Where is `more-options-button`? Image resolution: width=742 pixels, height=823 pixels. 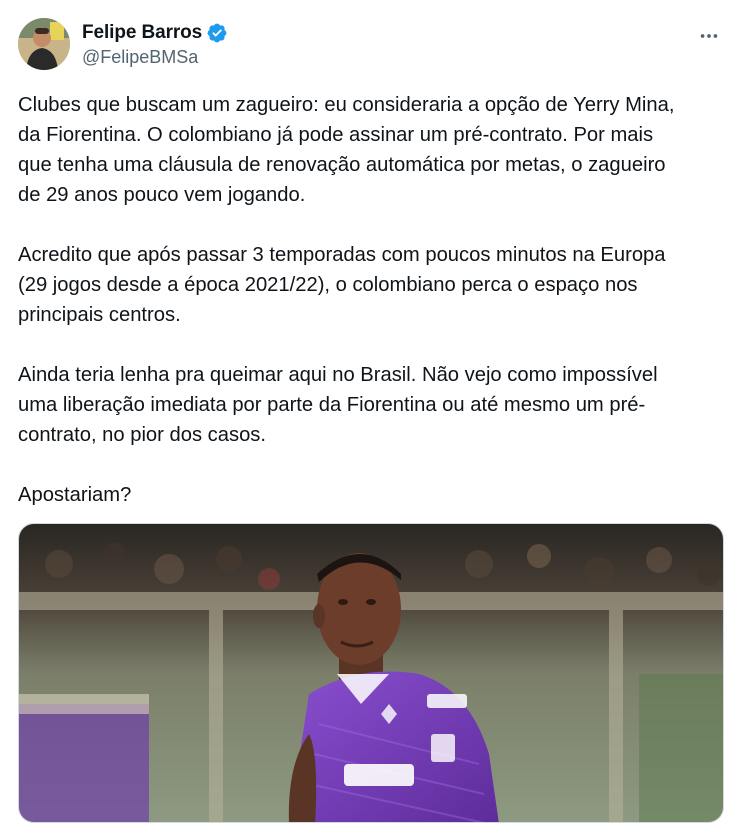
more-options-button is located at coordinates (709, 36).